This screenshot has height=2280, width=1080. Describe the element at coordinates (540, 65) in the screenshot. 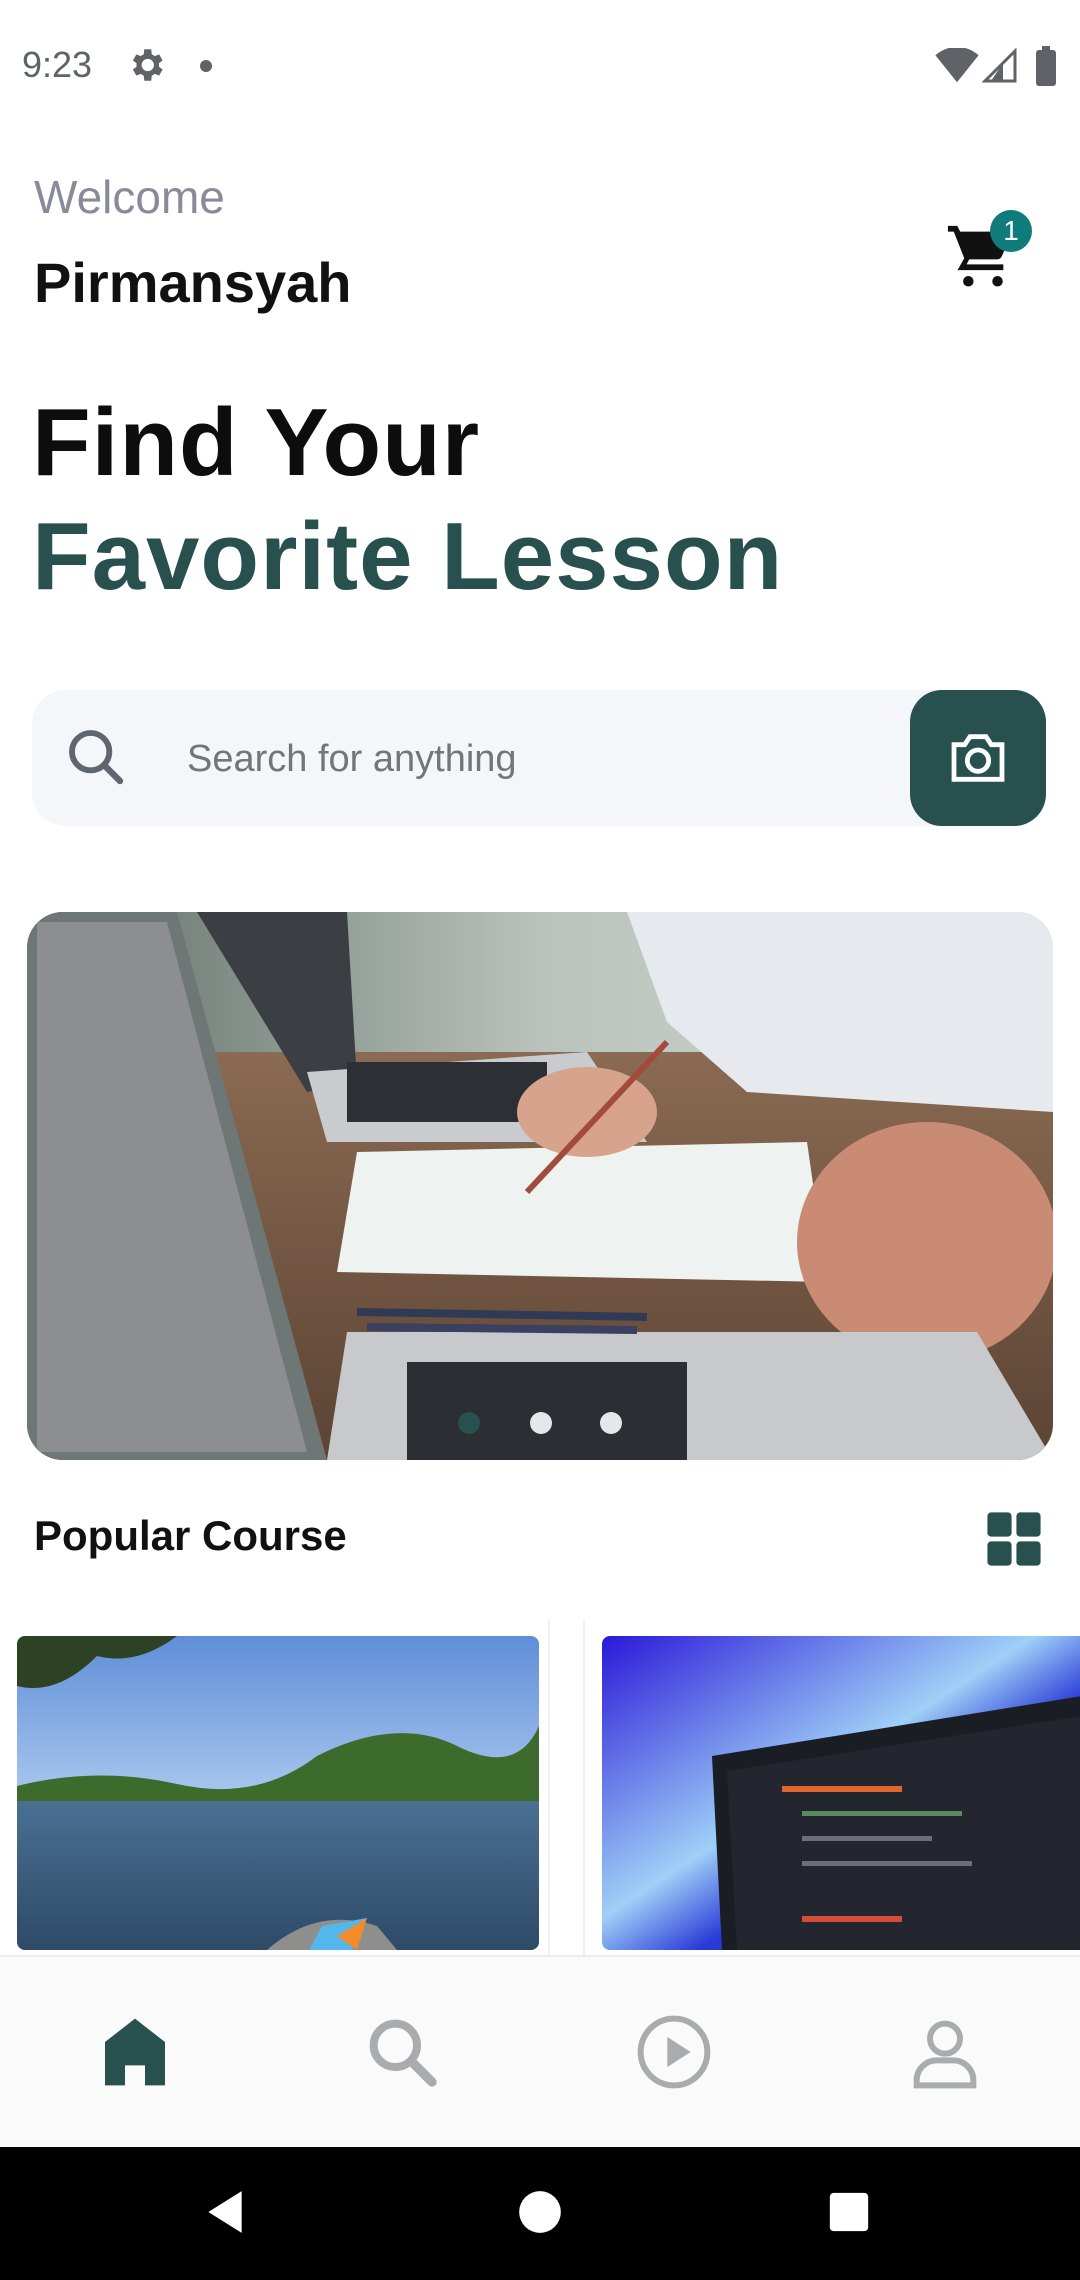

I see `status-bar: 9:23` at that location.